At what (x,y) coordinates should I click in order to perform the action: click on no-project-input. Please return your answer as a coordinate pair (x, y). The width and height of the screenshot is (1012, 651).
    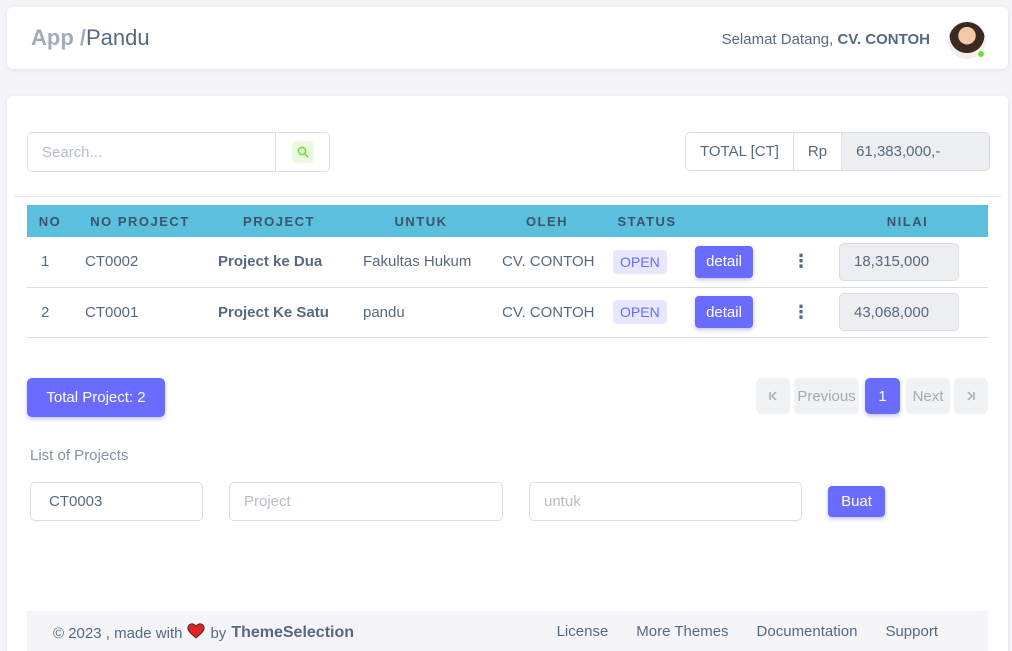
    Looking at the image, I should click on (116, 501).